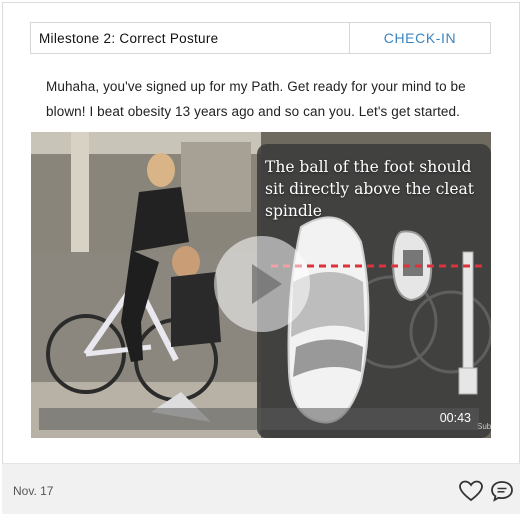  Describe the element at coordinates (502, 491) in the screenshot. I see `comment-icon` at that location.